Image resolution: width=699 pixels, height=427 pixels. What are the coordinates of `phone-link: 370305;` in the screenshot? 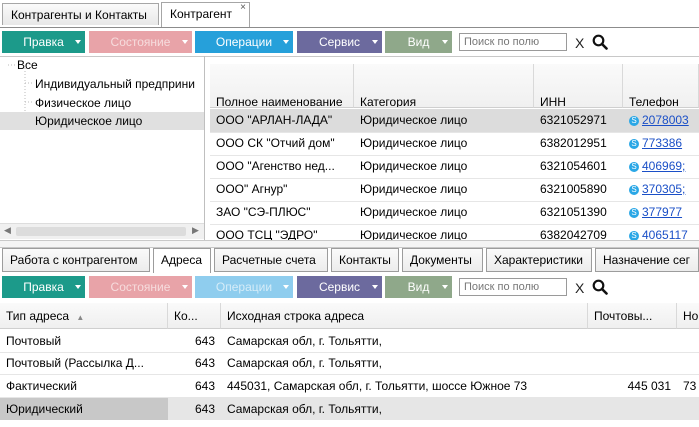 It's located at (663, 189).